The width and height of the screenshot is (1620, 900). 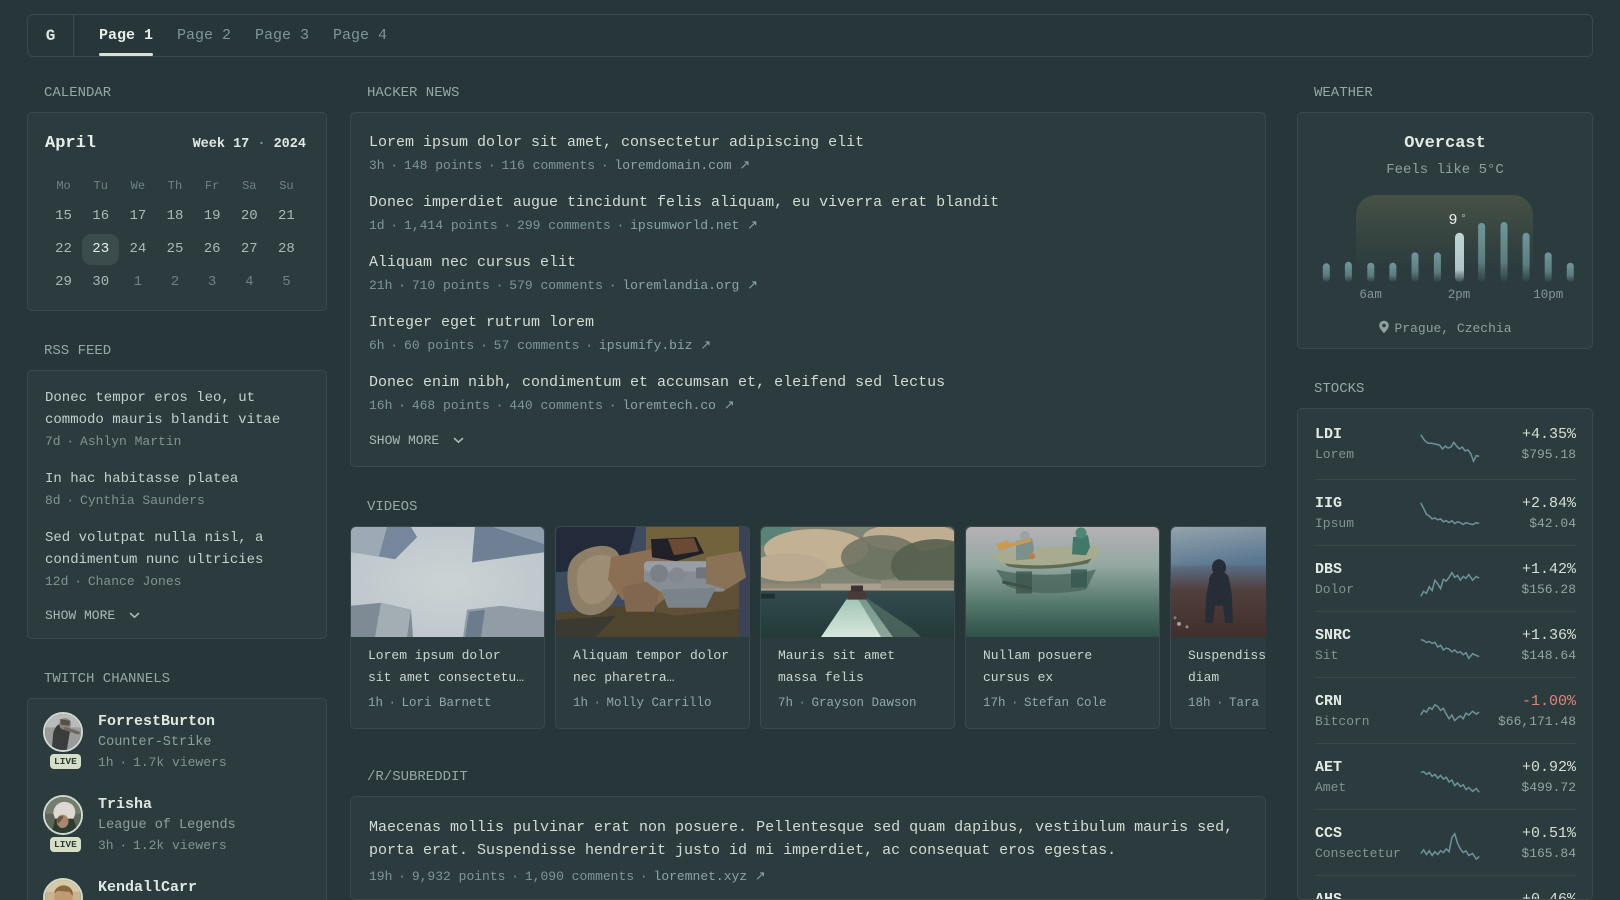 I want to click on svg-text: 10pm, so click(x=1548, y=295).